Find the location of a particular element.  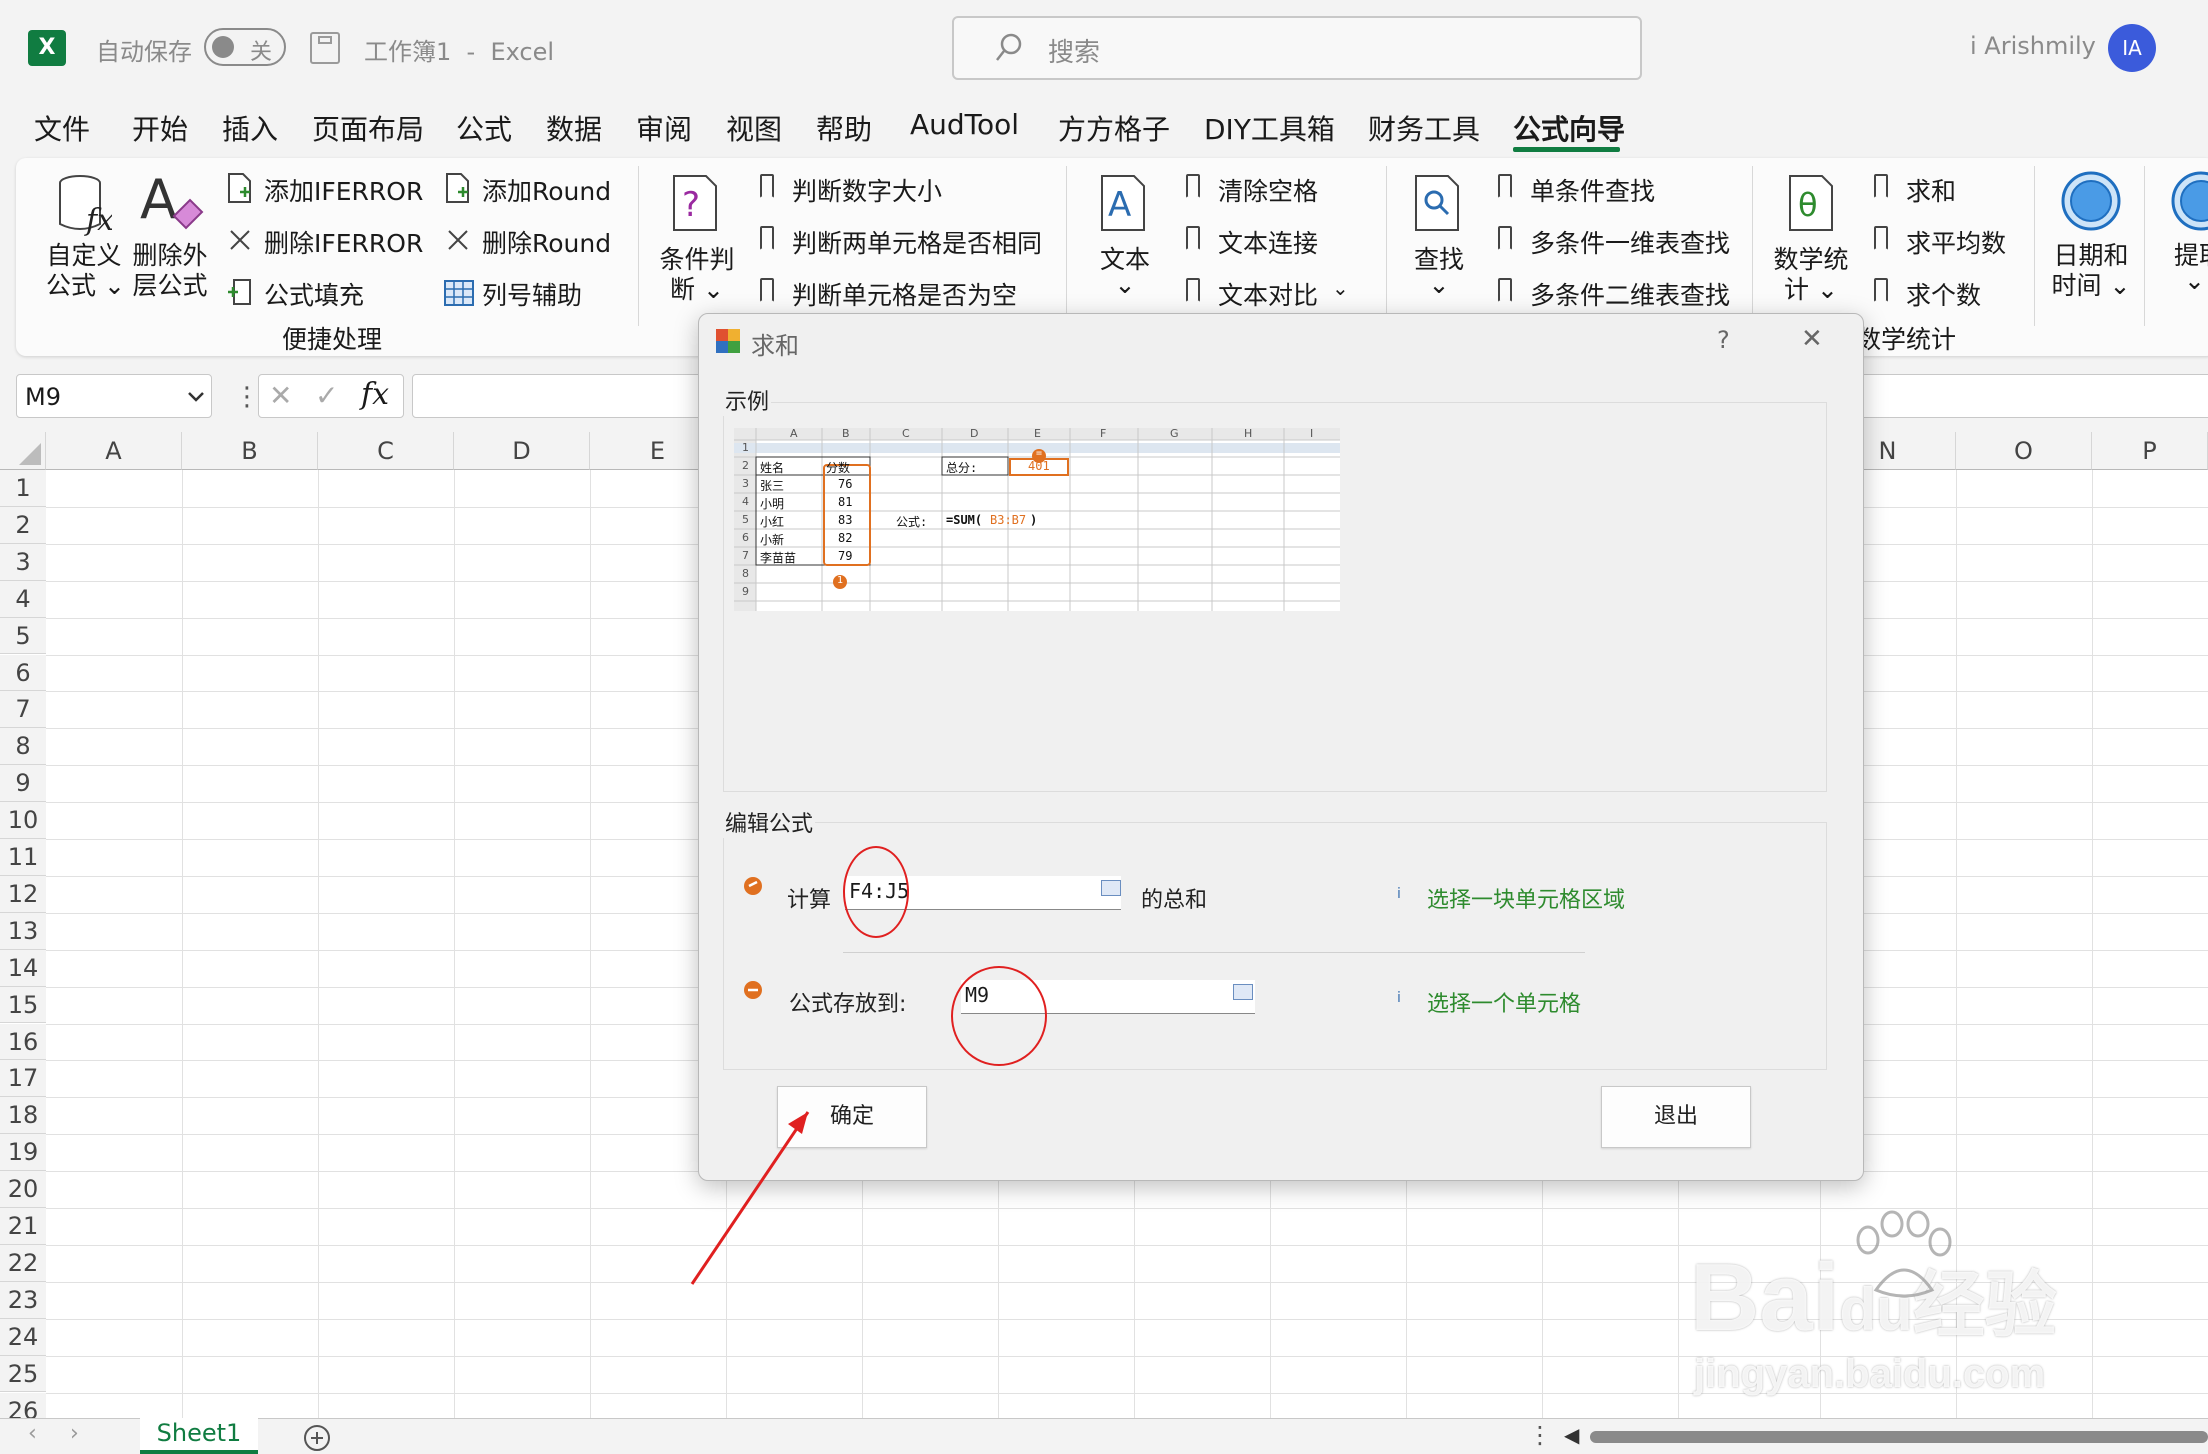

tab-fangfang: 方方格子 is located at coordinates (1114, 128).